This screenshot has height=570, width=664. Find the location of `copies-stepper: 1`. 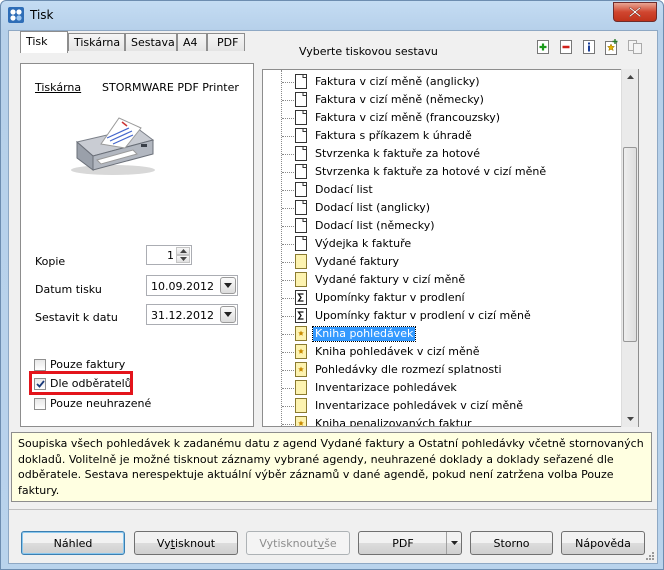

copies-stepper: 1 is located at coordinates (169, 255).